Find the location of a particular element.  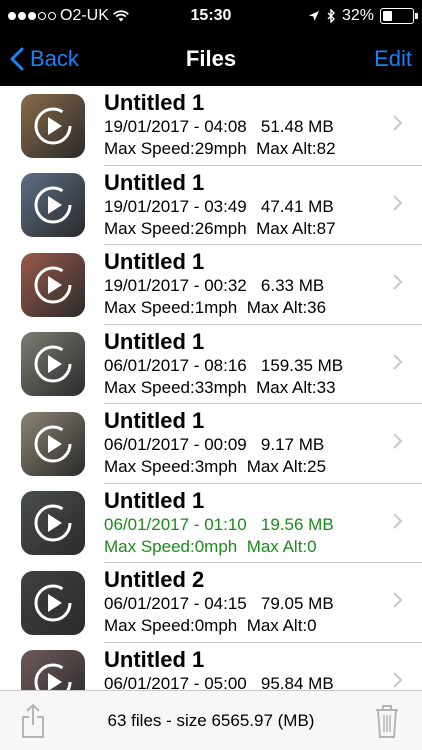

chevron-left-icon is located at coordinates (17, 59).